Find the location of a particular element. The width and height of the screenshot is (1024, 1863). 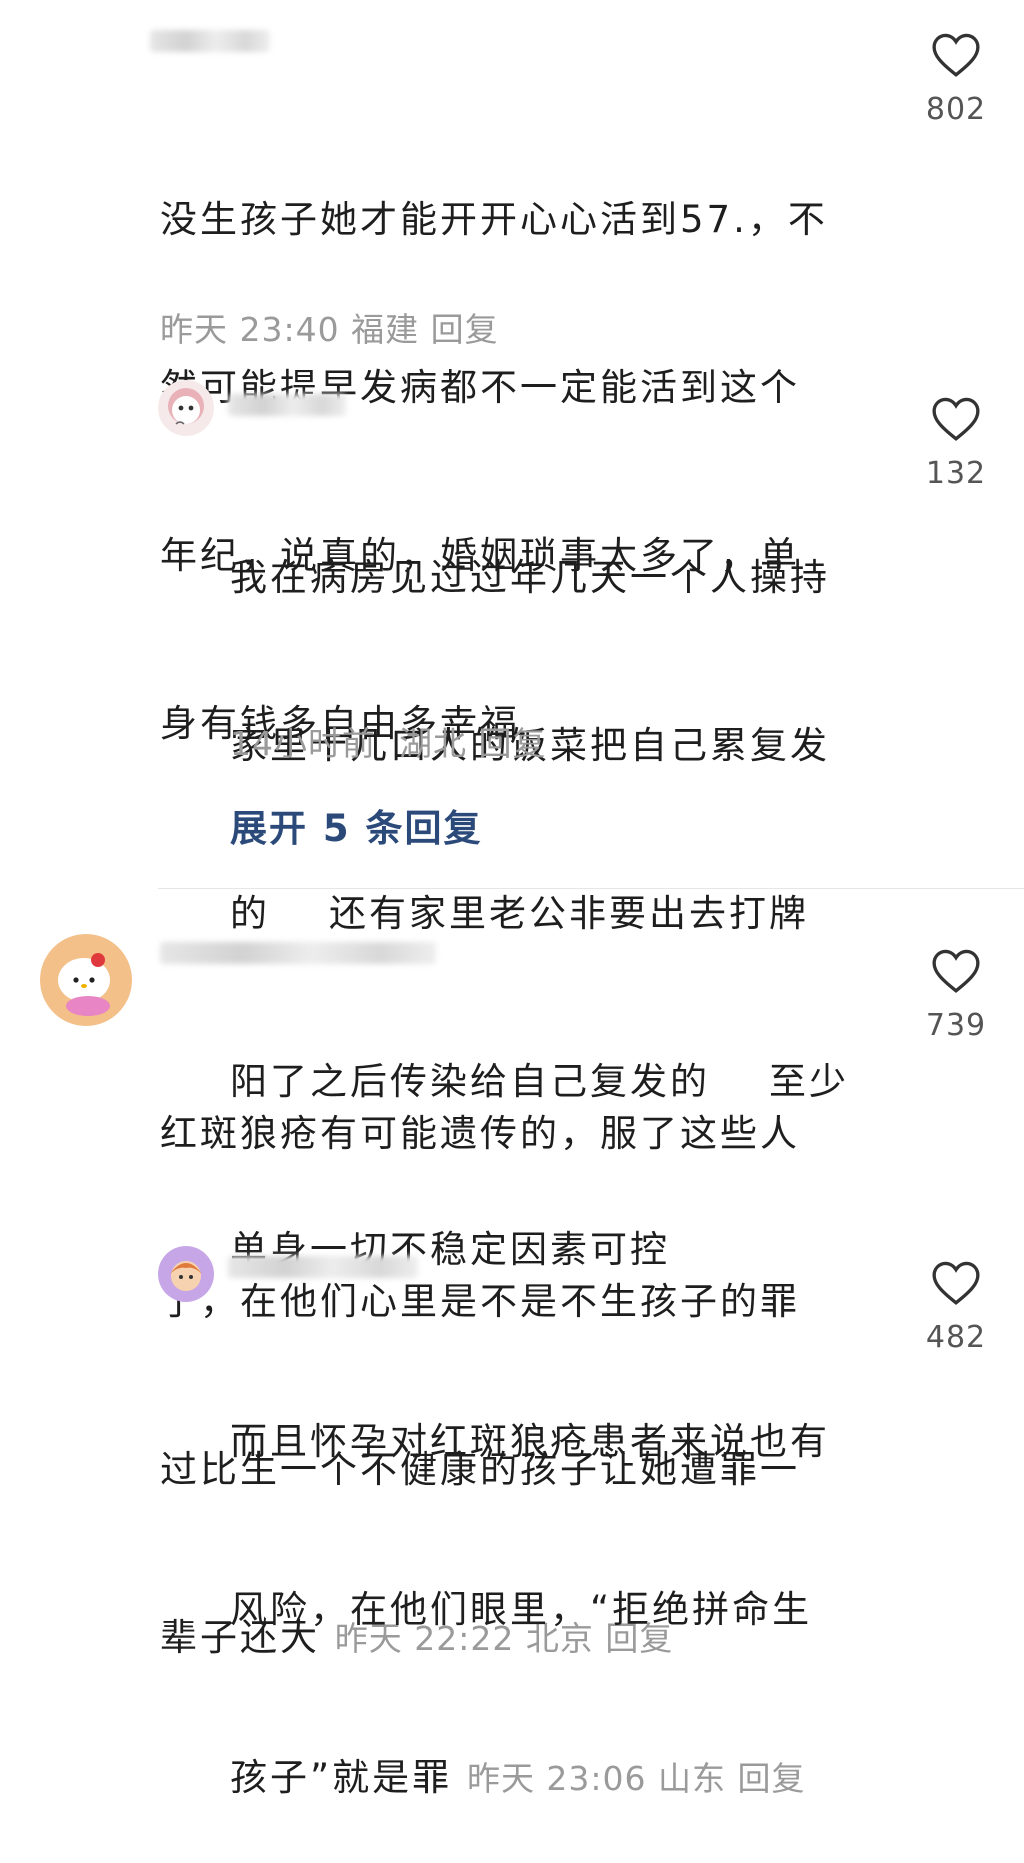

comment-meta: 昨天 23:40 福建 回复 is located at coordinates (329, 330).